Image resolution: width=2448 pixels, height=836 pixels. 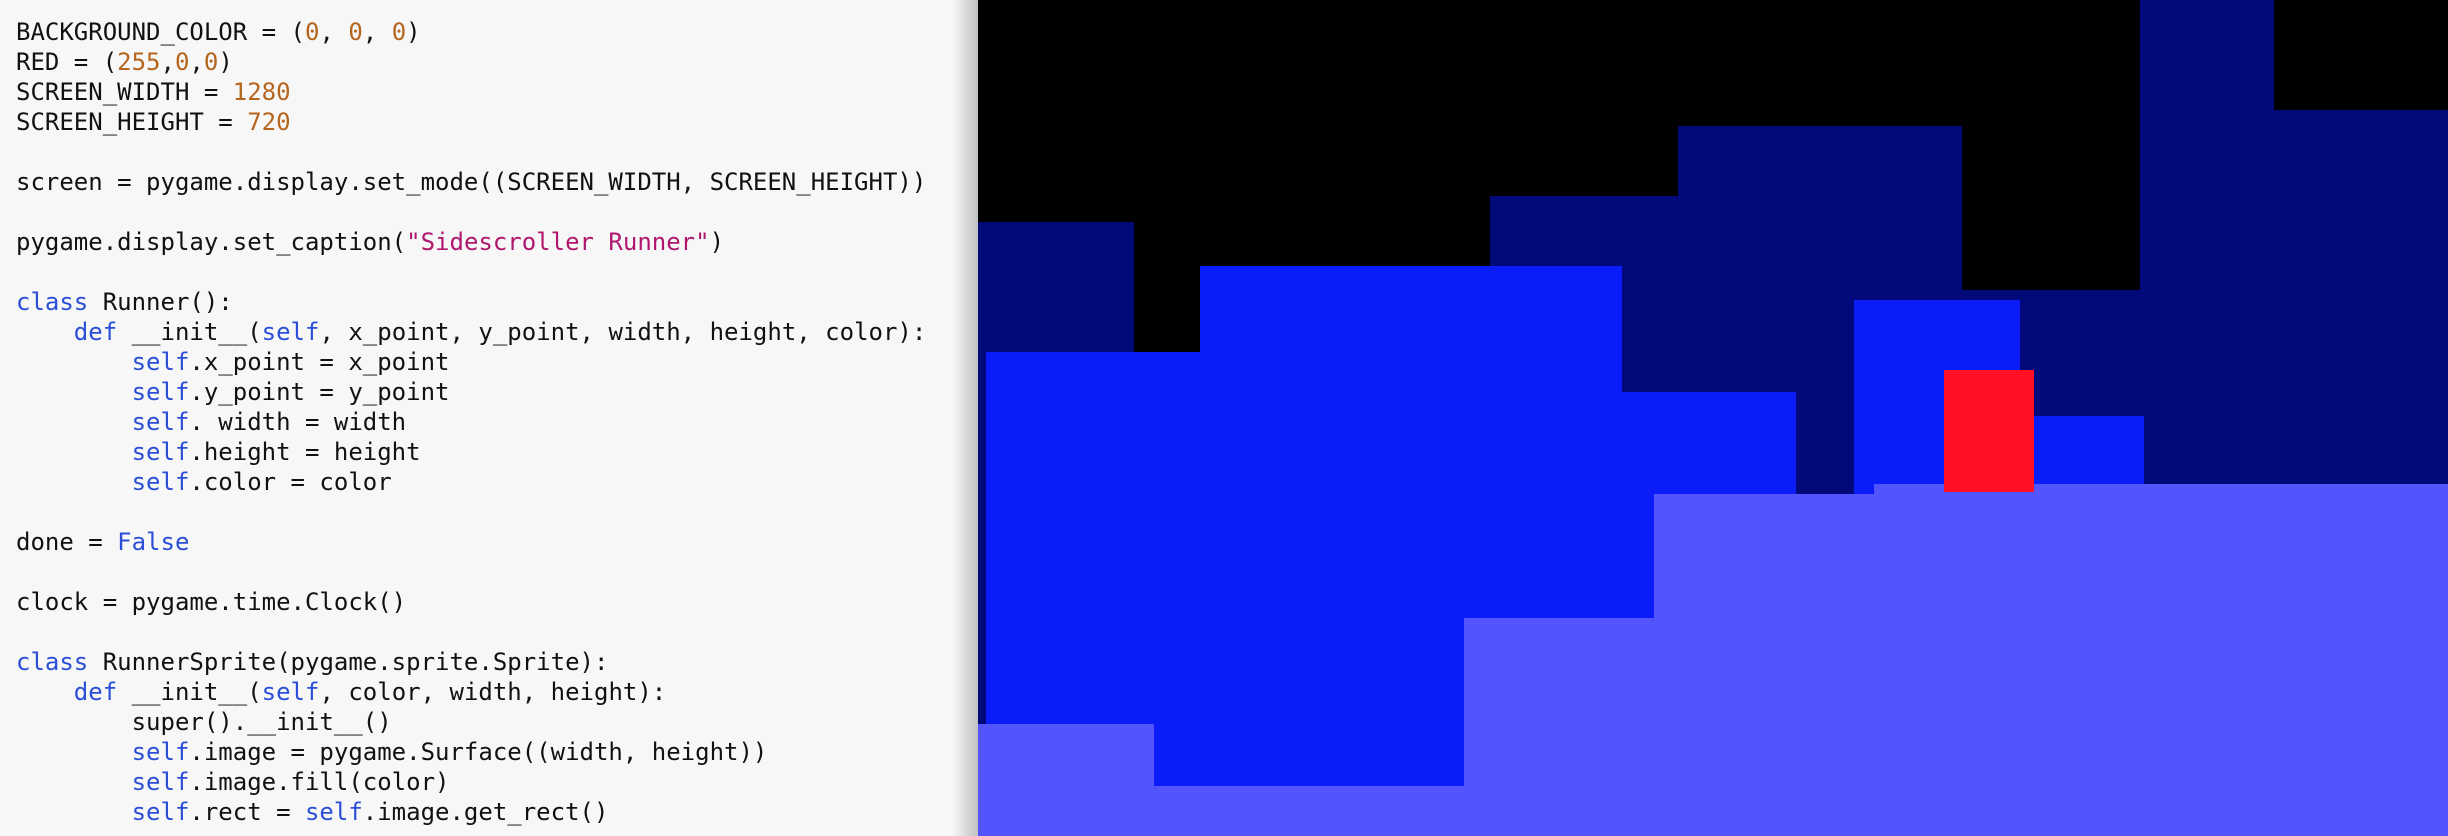 I want to click on code-token: False, so click(x=153, y=542).